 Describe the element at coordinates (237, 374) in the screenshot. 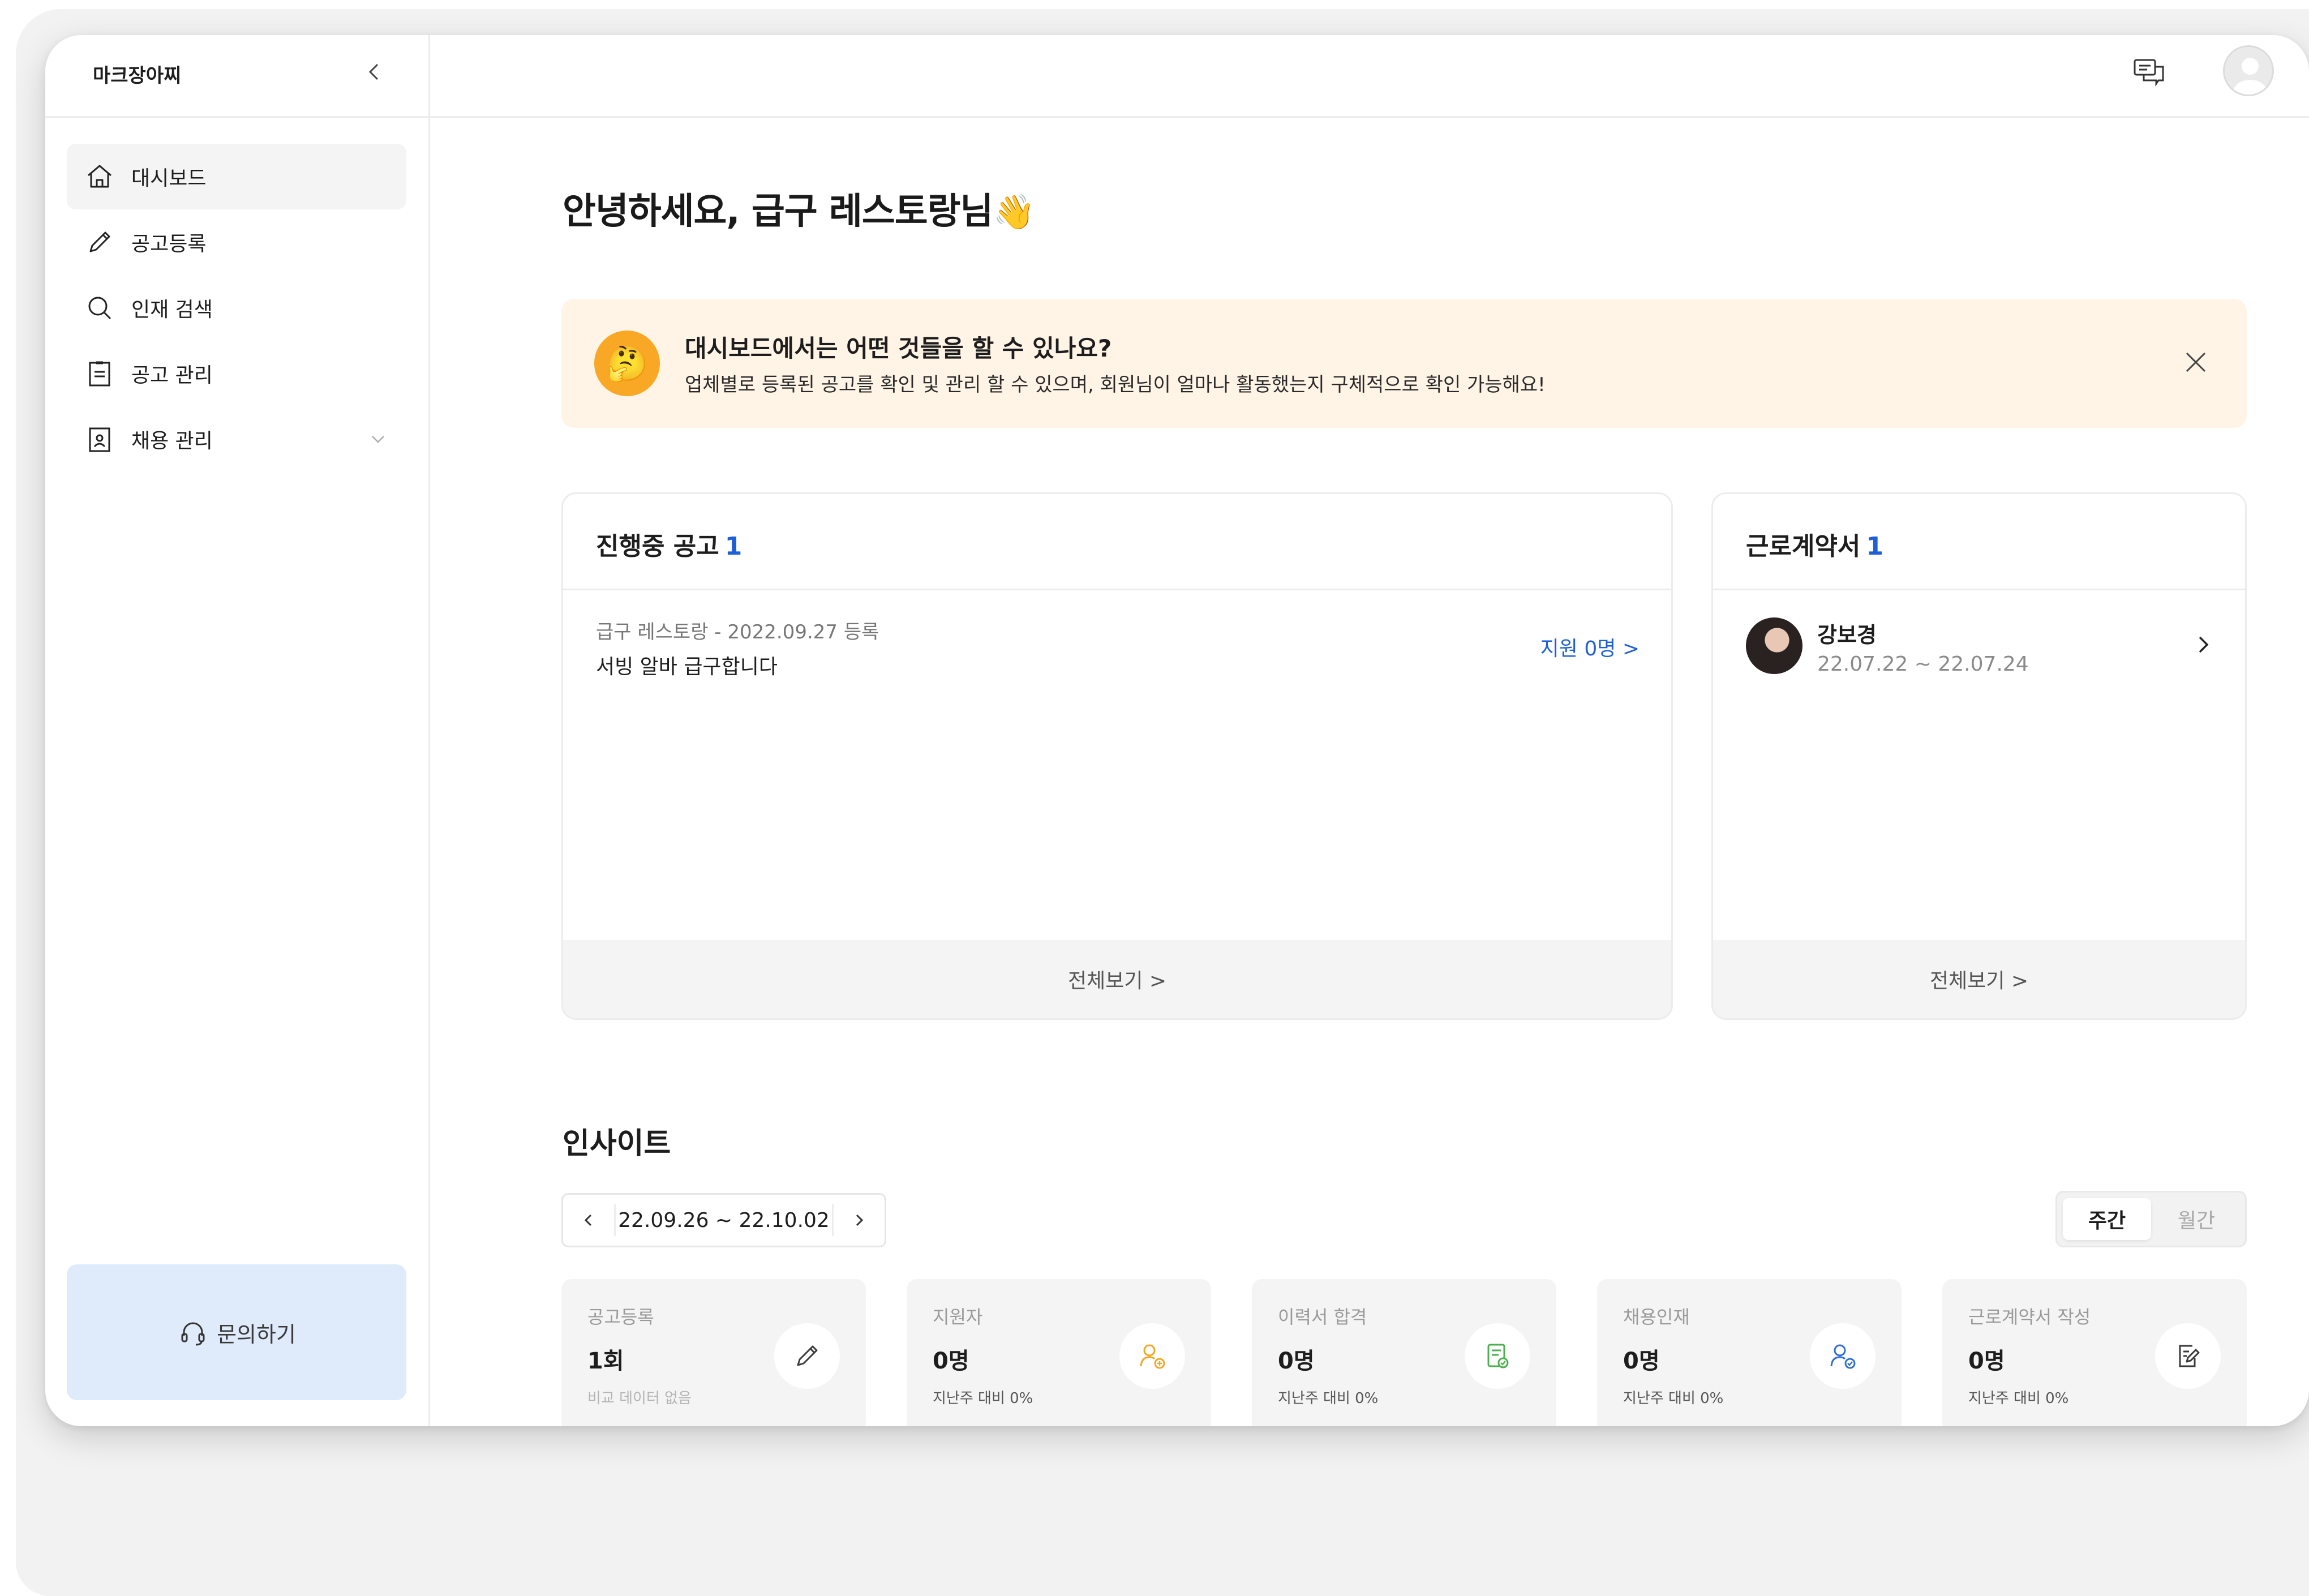

I see `sidebar-item-job-management: 공고 관리` at that location.